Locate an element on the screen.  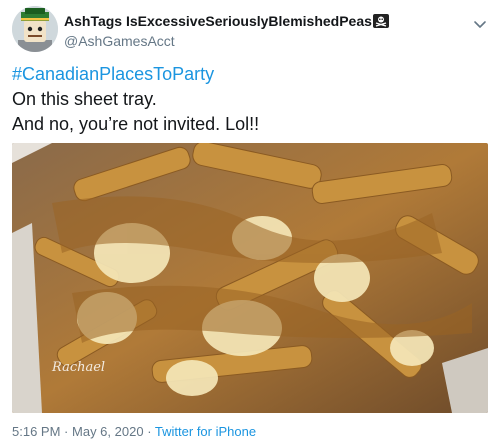
chevron-down-icon is located at coordinates (480, 24).